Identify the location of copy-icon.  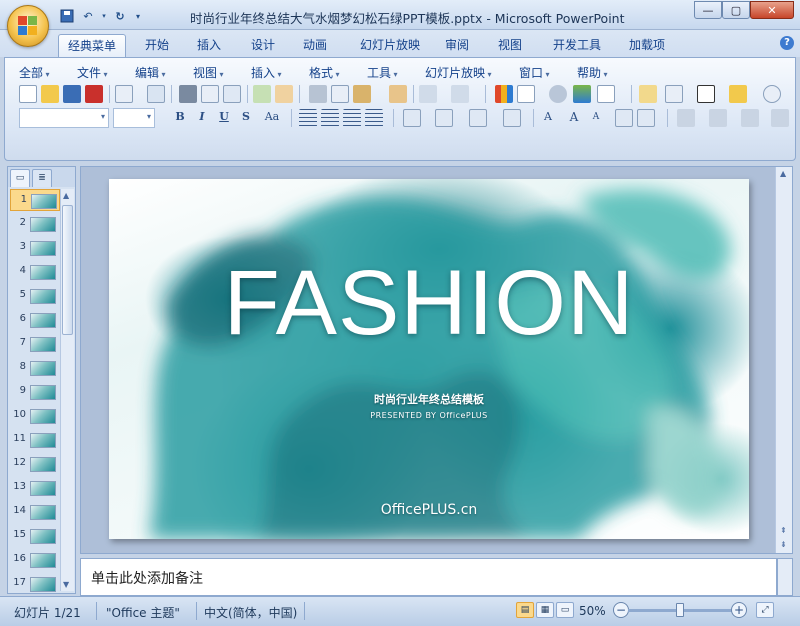
(340, 94).